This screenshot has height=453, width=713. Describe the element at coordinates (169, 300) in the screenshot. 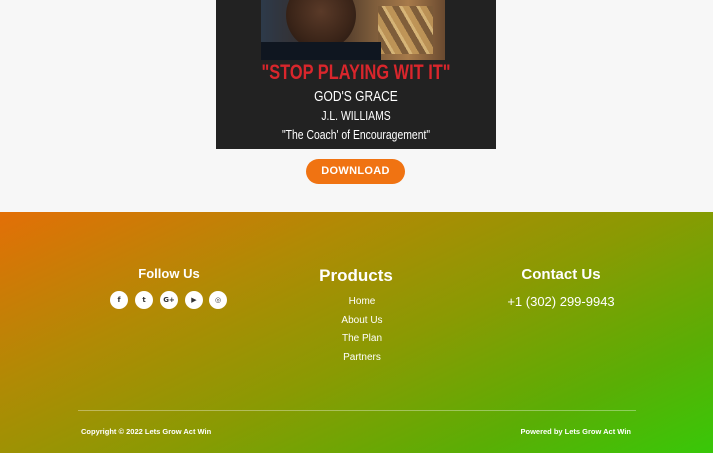

I see `google-plus-icon: G+` at that location.